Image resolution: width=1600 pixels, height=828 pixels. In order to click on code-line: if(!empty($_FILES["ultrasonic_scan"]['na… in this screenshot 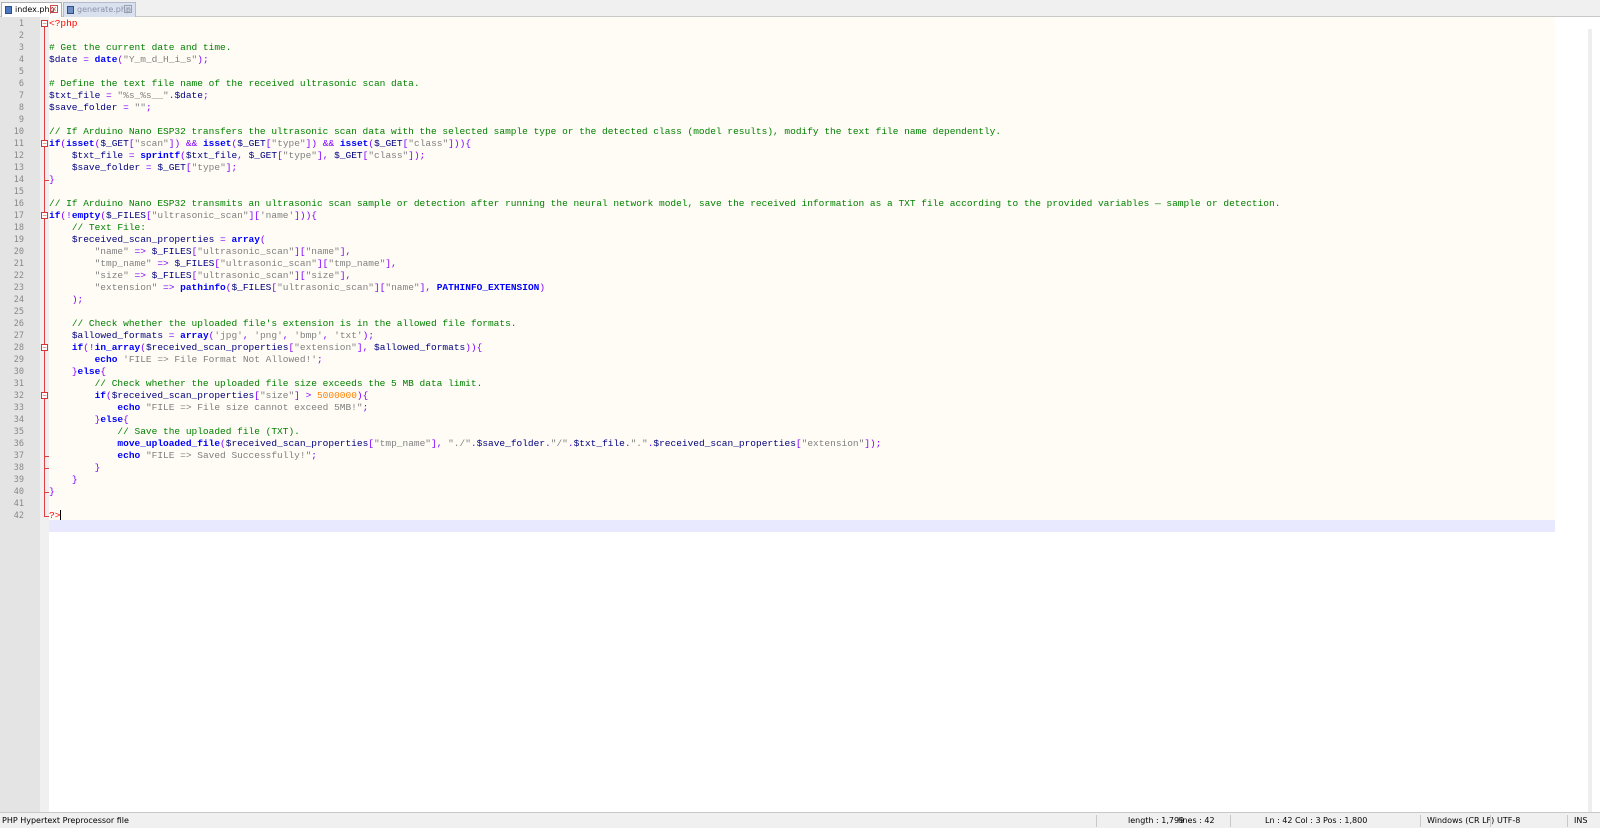, I will do `click(183, 216)`.